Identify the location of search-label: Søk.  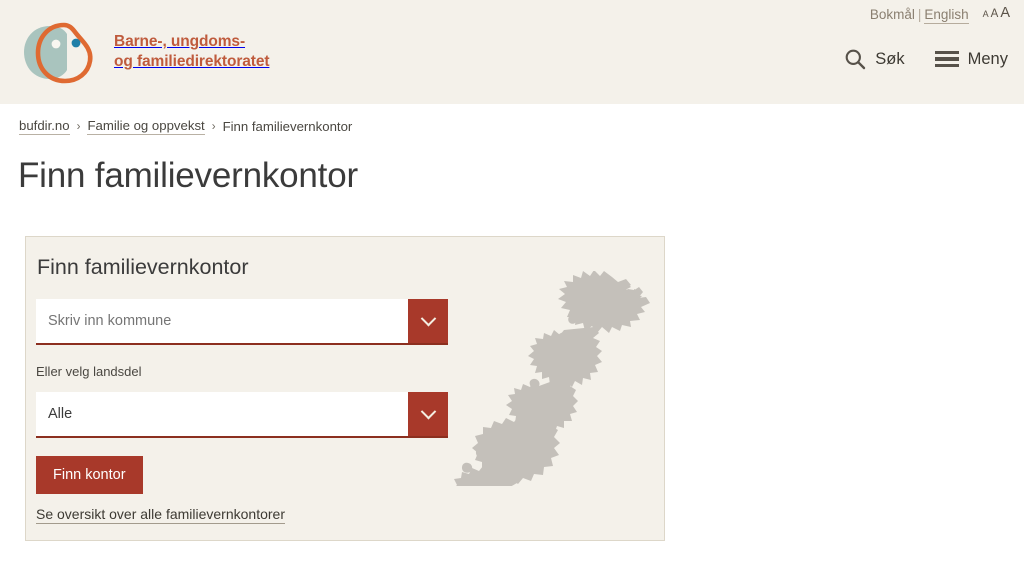
(890, 58).